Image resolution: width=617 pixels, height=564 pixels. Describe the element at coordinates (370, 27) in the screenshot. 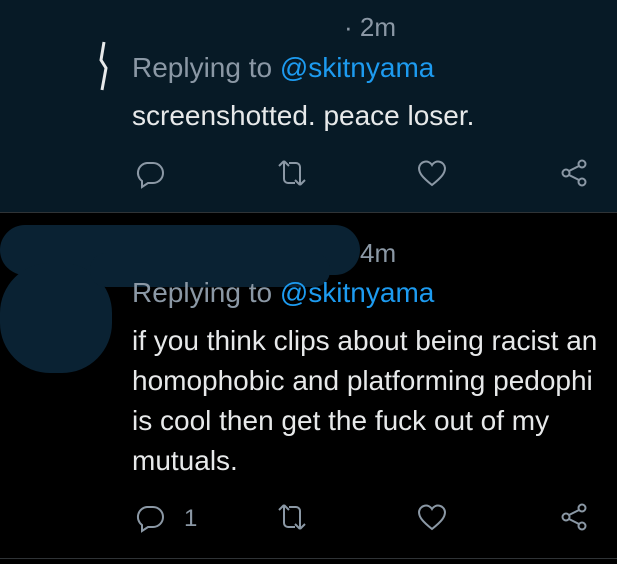

I see `timestamp: · 2m` at that location.